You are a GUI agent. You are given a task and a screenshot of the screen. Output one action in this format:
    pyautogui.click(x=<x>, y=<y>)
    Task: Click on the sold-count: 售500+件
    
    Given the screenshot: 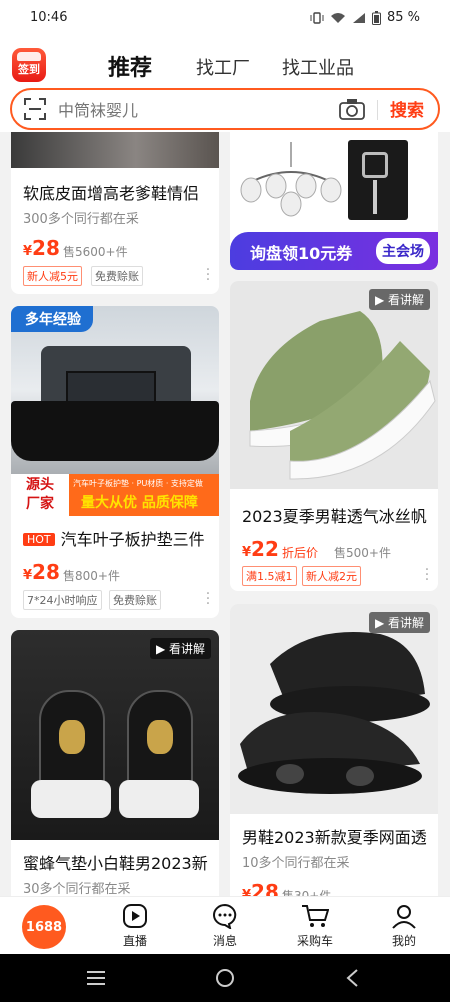 What is the action you would take?
    pyautogui.click(x=362, y=553)
    